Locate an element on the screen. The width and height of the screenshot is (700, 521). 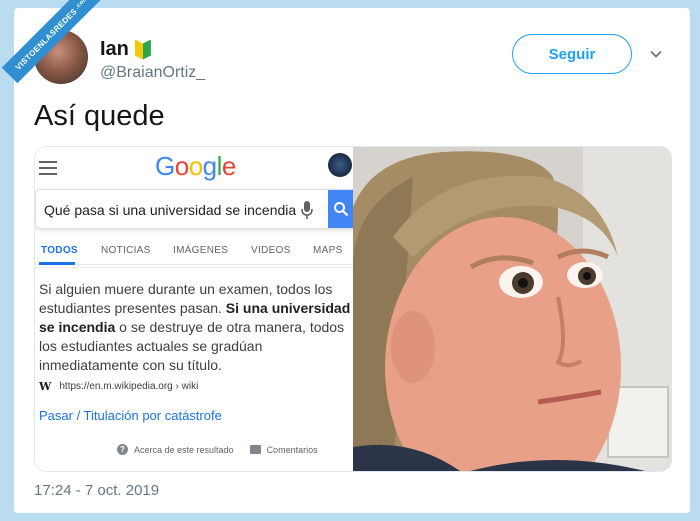
user-name: Ian is located at coordinates (114, 49).